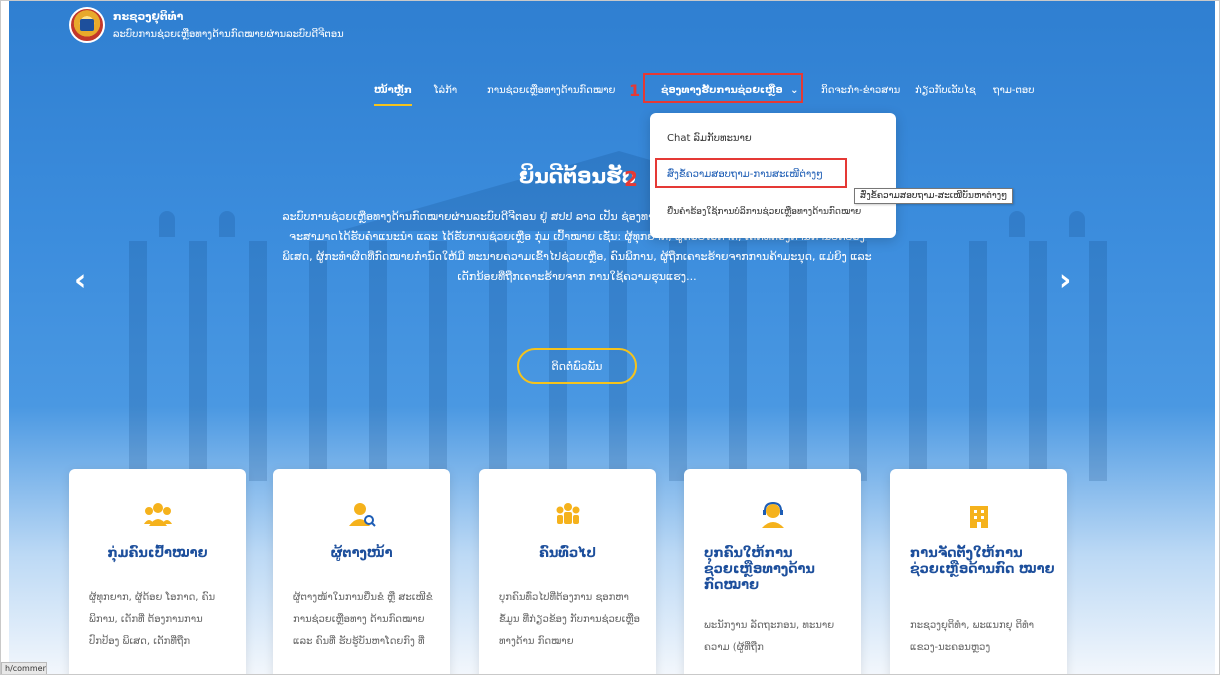 The width and height of the screenshot is (1220, 675). I want to click on card-body: ພະນັກງານ ລັດຖະກອນ, ທະນາຍ ຄວາມ (ຜູ້ທີ່ຖືກ, so click(769, 636).